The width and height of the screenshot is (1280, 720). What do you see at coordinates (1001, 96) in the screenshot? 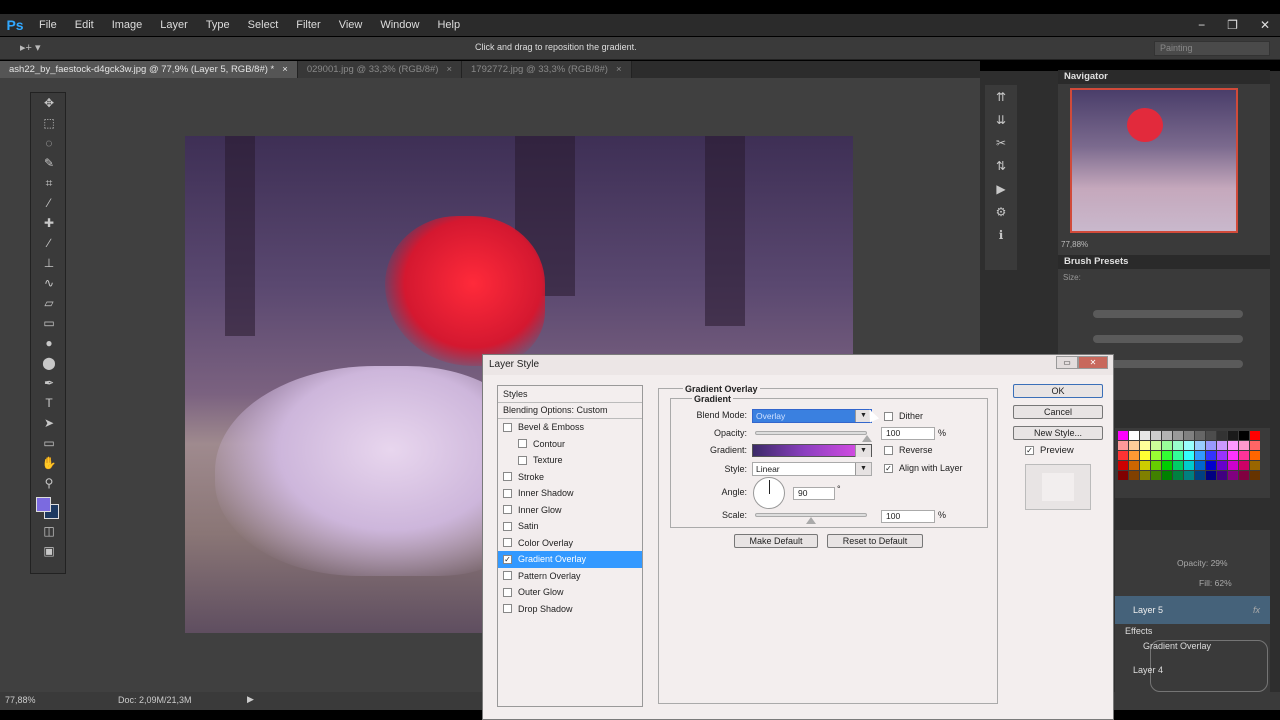
I see `panel-shortcut-icon: ⇈` at bounding box center [1001, 96].